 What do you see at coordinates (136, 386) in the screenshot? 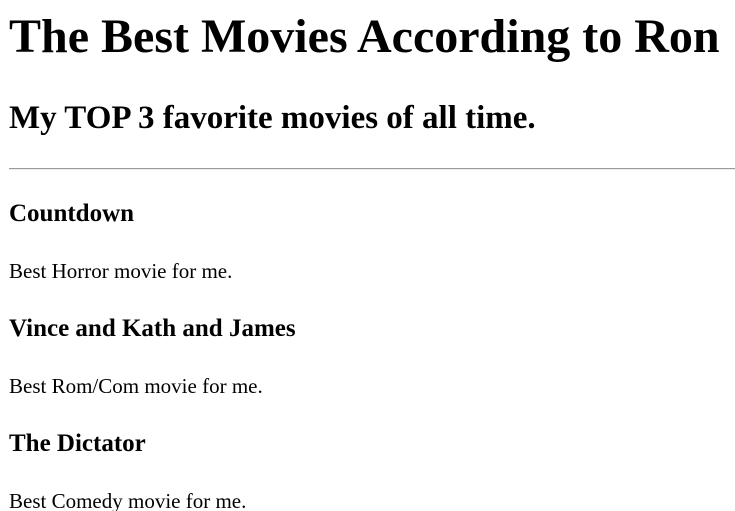
I see `movie-description: Best Rom/Com movie for me.` at bounding box center [136, 386].